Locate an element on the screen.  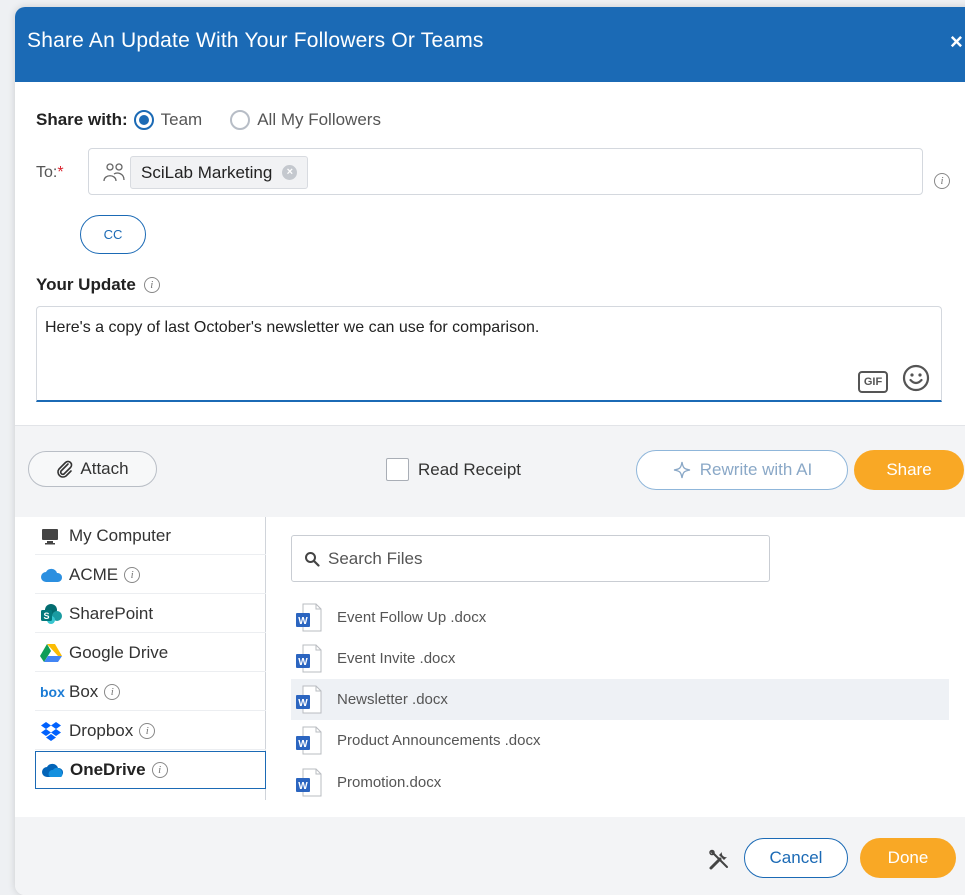
file-item: W Event Invite .docx is located at coordinates (620, 658).